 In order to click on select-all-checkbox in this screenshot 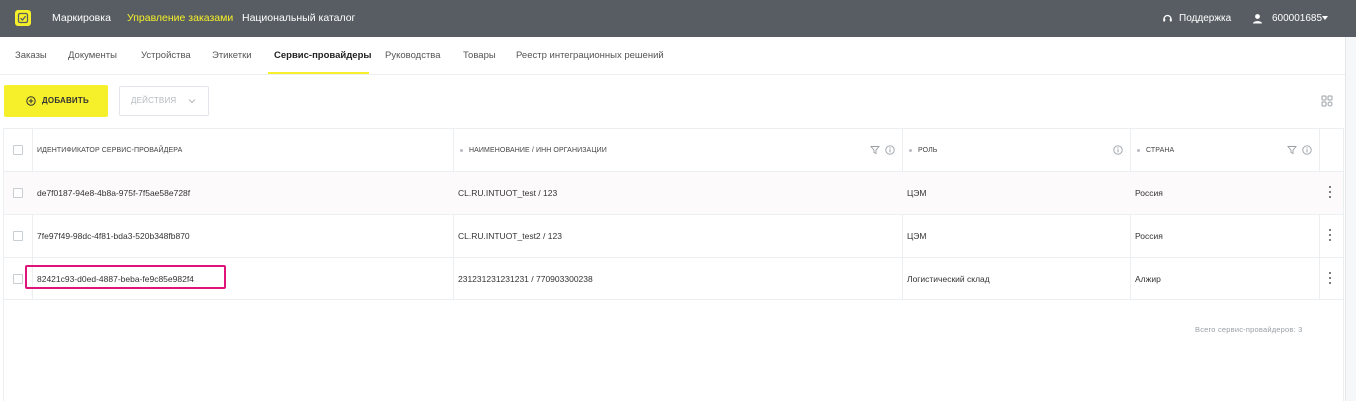, I will do `click(18, 150)`.